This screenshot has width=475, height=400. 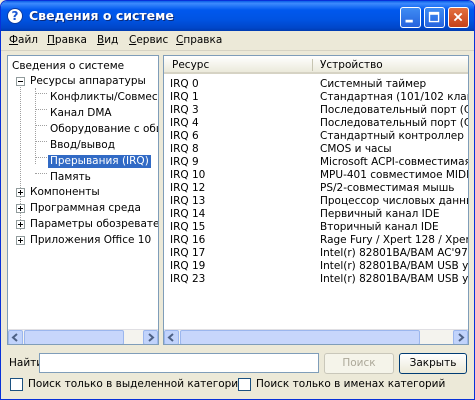 What do you see at coordinates (190, 65) in the screenshot?
I see `column-header-resource: Ресурс` at bounding box center [190, 65].